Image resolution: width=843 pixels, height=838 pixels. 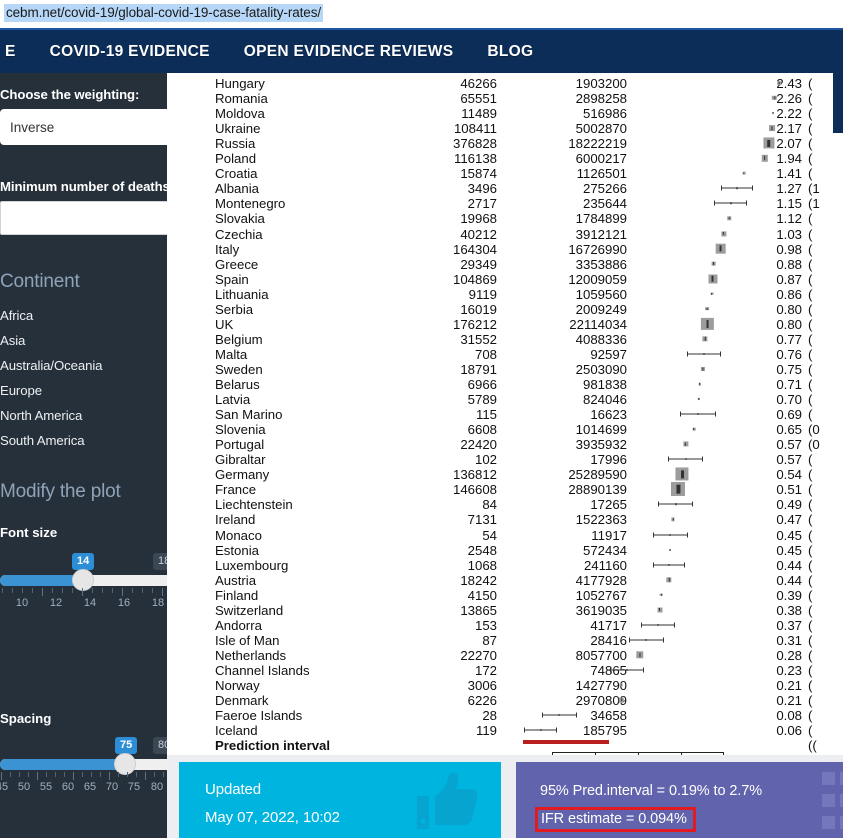 What do you see at coordinates (510, 52) in the screenshot?
I see `nav-item-blog: BLOG` at bounding box center [510, 52].